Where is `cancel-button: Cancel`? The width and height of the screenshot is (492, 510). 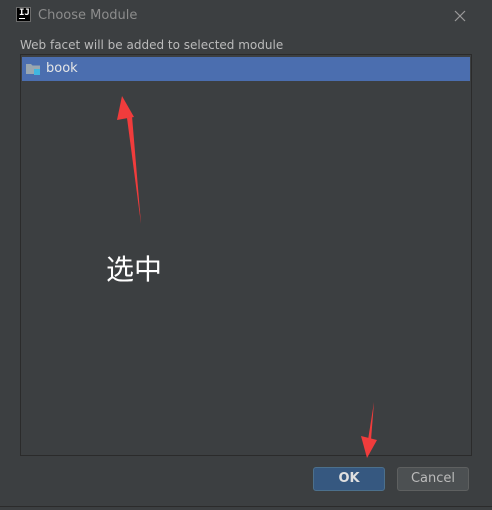
cancel-button: Cancel is located at coordinates (433, 479).